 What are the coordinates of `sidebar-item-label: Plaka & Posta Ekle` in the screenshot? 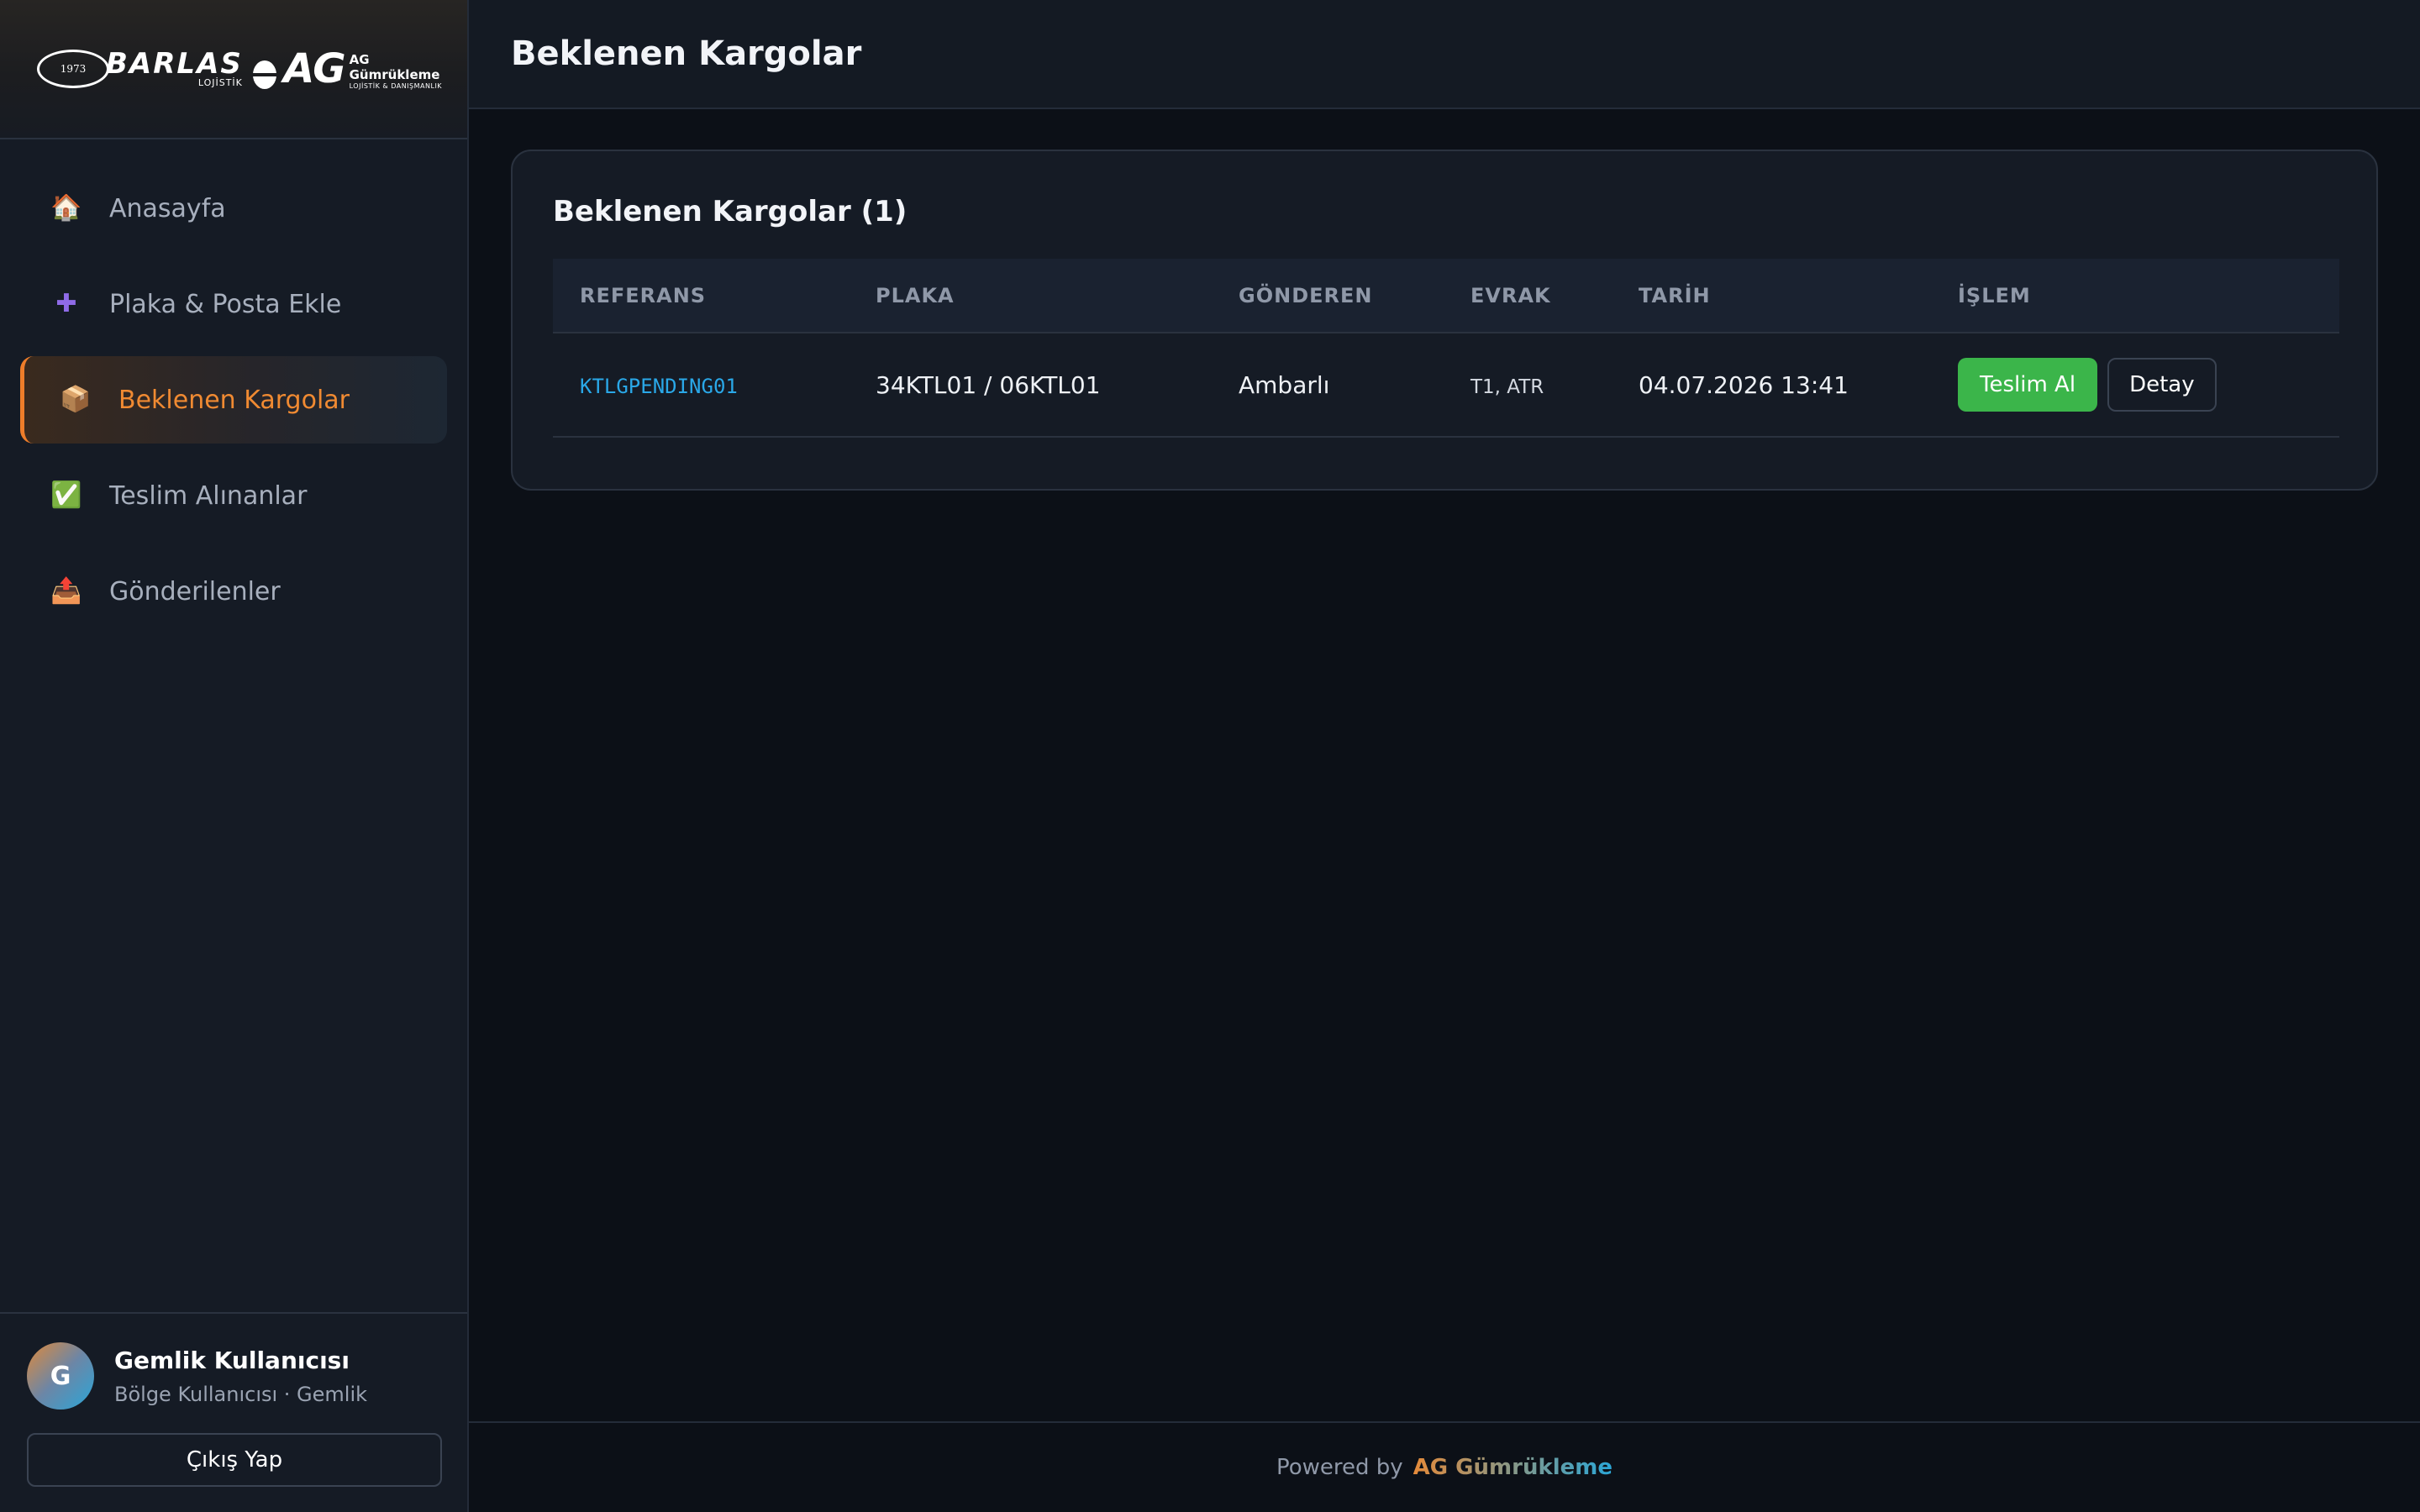 It's located at (225, 304).